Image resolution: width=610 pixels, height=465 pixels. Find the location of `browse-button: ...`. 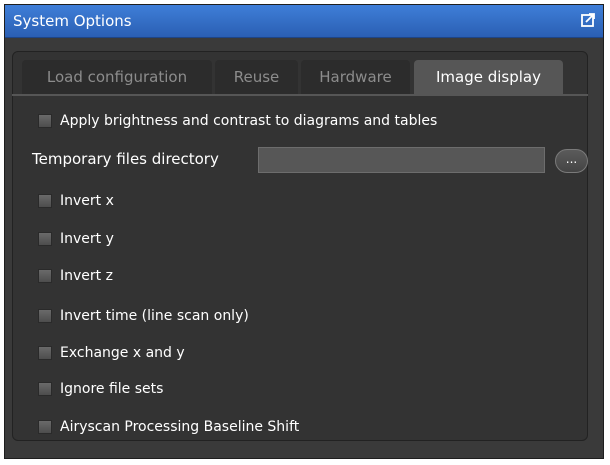

browse-button: ... is located at coordinates (571, 161).